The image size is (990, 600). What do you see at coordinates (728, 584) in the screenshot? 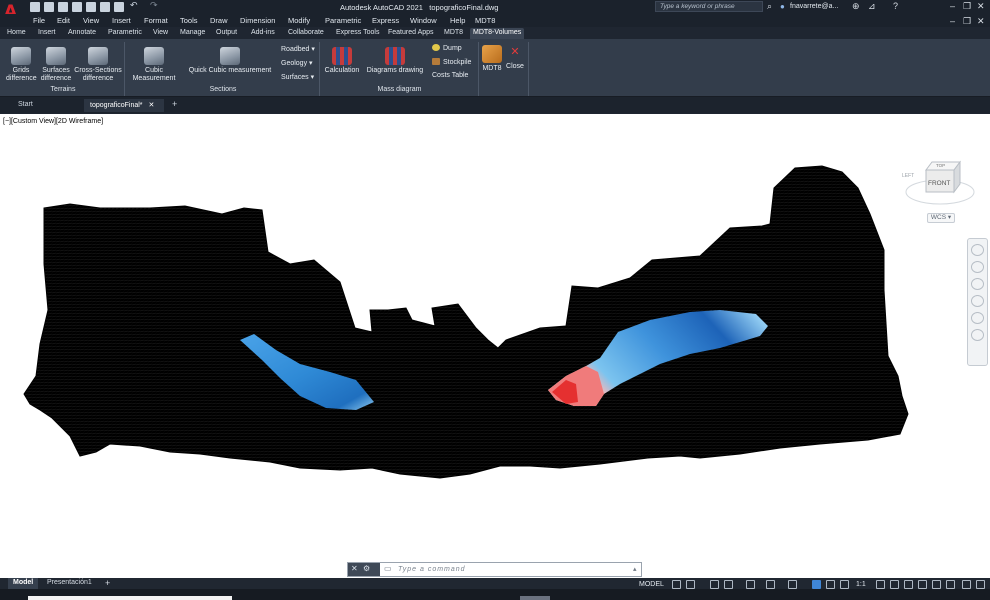
I see `polar-icon` at bounding box center [728, 584].